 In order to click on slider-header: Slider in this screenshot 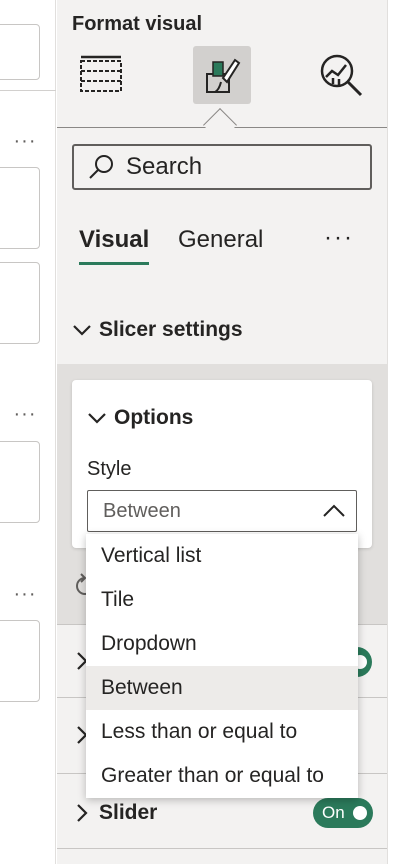, I will do `click(114, 813)`.